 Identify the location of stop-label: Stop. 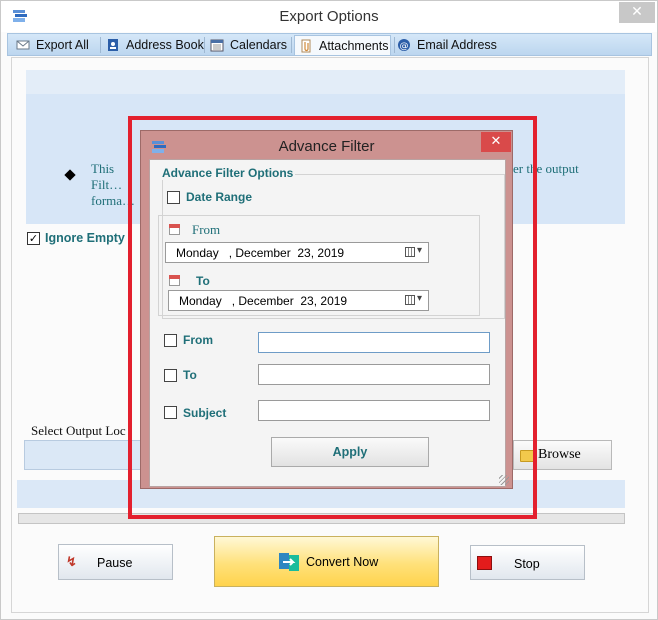
(527, 564).